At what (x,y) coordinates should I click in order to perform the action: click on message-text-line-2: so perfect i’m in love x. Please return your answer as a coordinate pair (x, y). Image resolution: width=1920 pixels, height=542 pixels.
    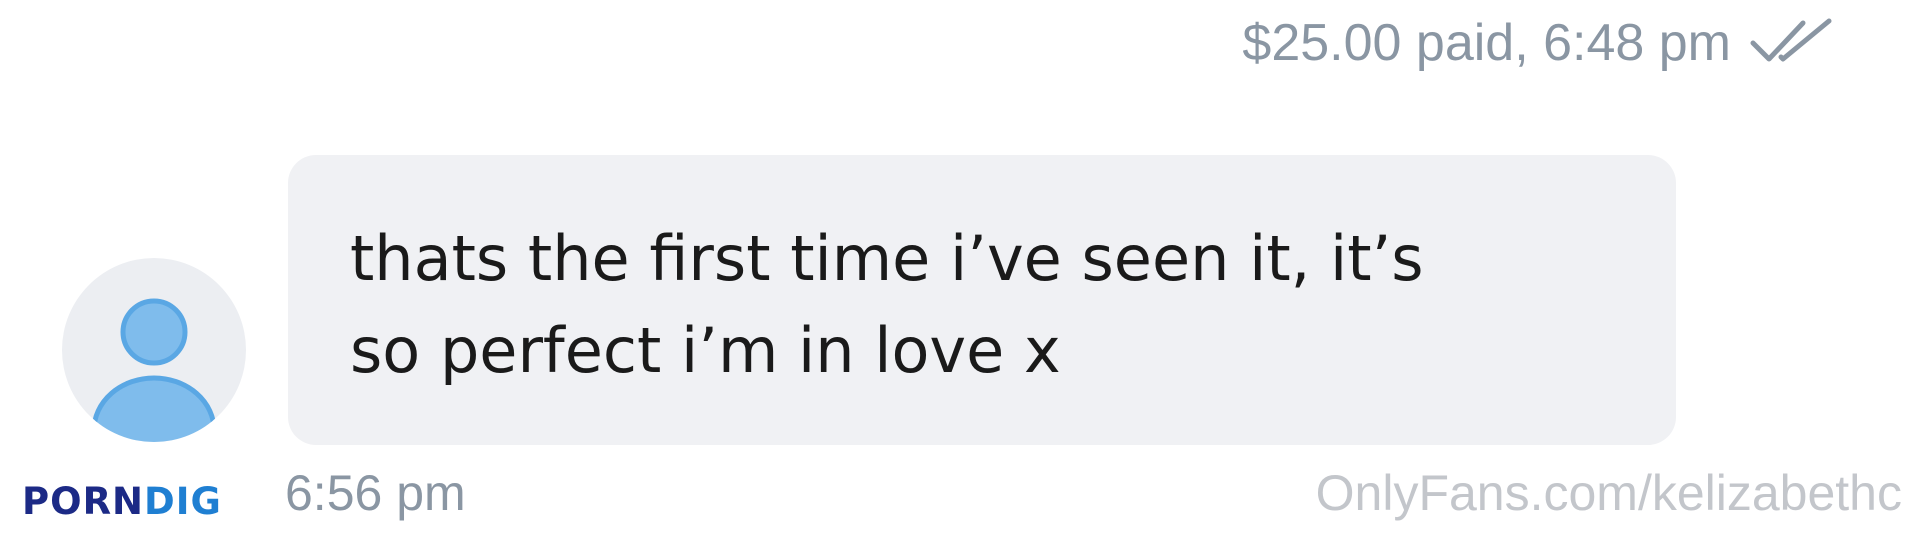
    Looking at the image, I should click on (705, 350).